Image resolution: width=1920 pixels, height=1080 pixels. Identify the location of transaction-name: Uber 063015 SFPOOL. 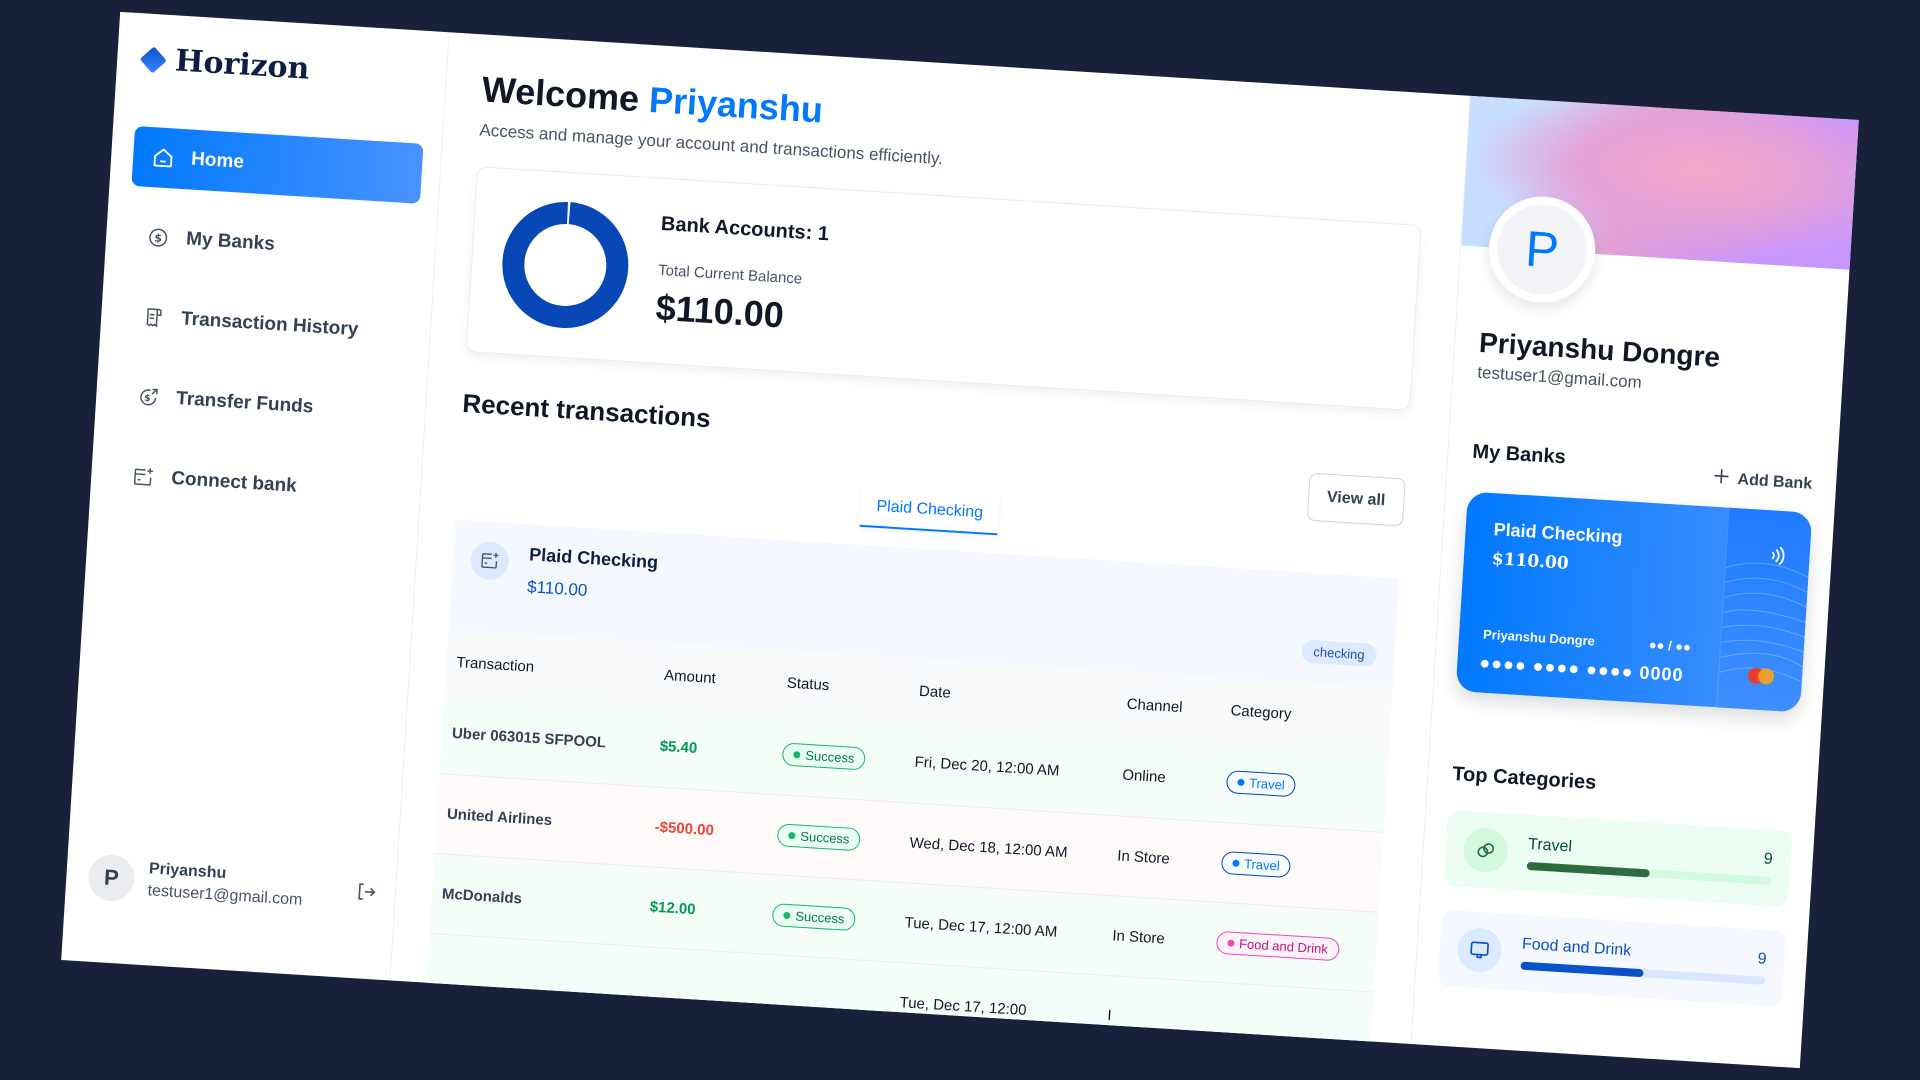
(546, 740).